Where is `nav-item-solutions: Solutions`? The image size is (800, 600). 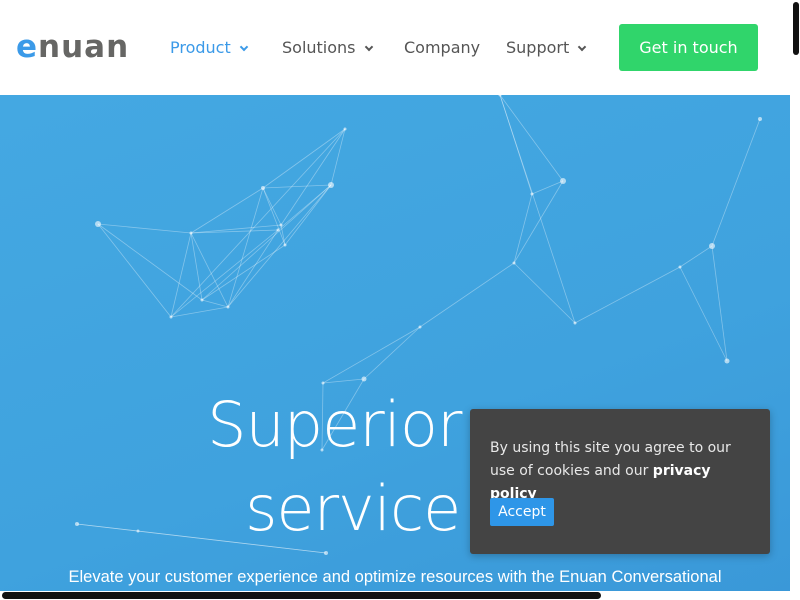
nav-item-solutions: Solutions is located at coordinates (327, 48).